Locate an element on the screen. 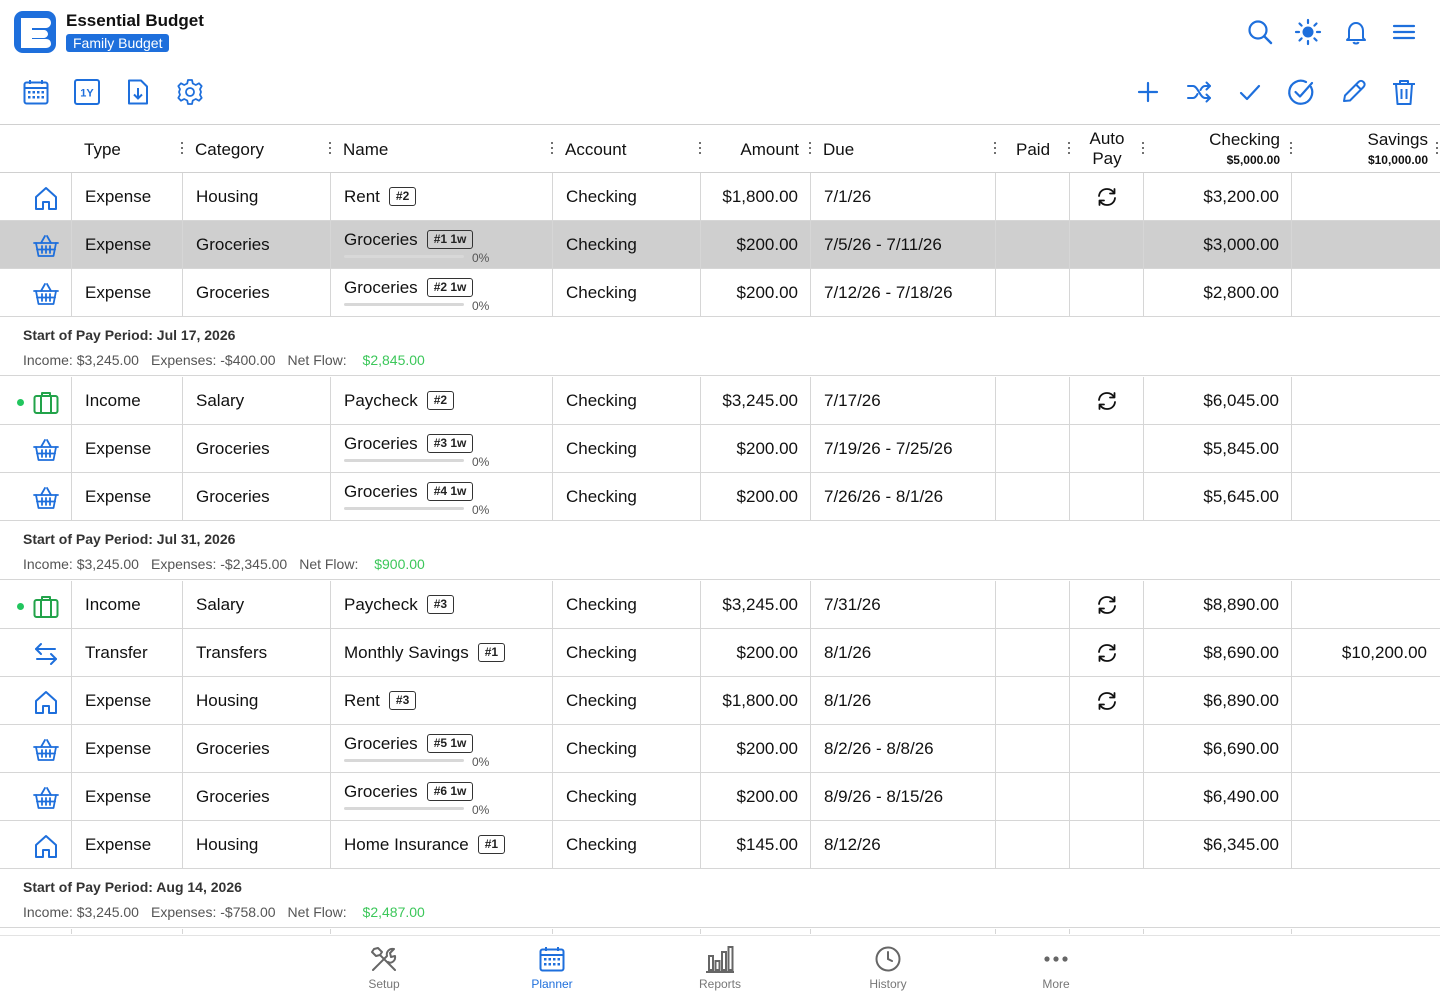  house-icon is located at coordinates (46, 702).